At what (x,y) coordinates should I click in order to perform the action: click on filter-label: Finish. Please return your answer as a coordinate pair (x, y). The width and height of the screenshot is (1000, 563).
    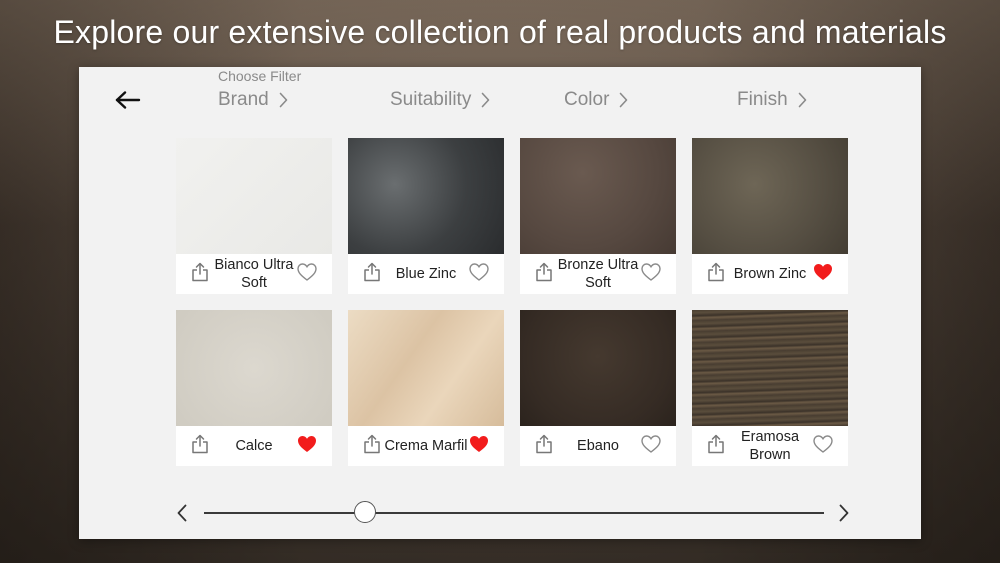
    Looking at the image, I should click on (762, 99).